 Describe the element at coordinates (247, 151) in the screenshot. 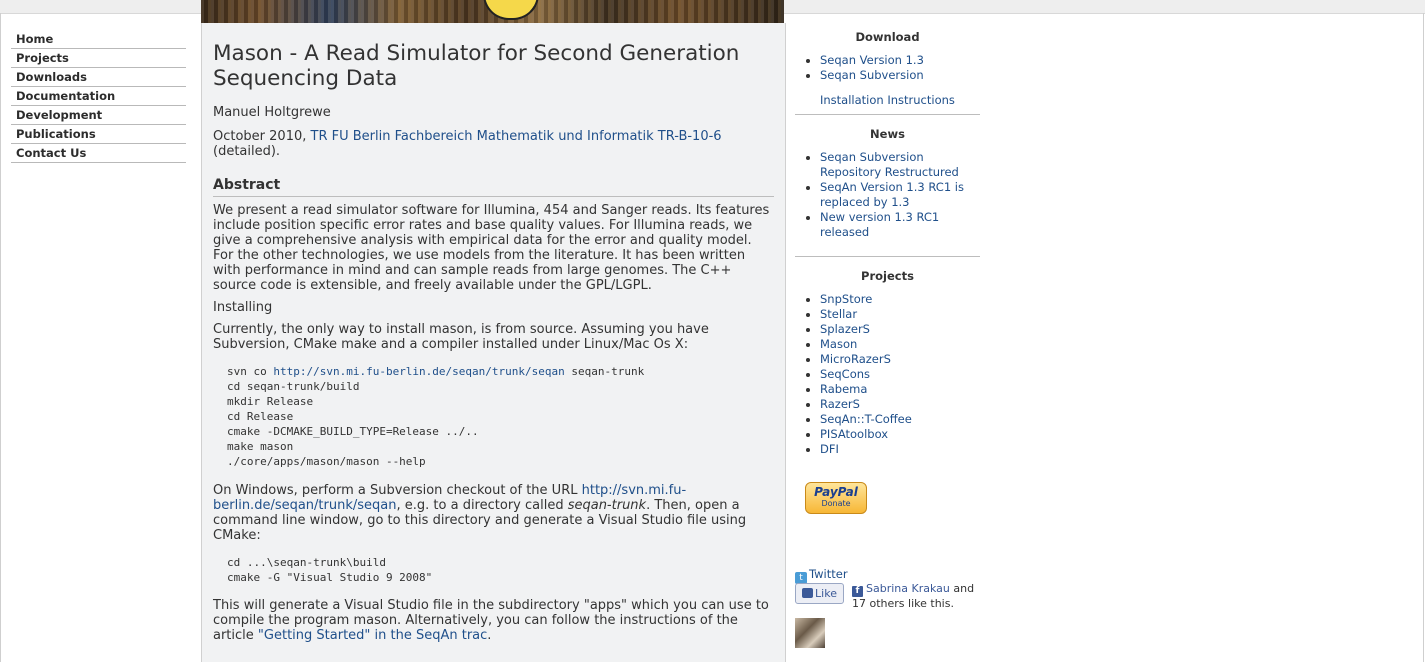

I see `publication-detail: (detailed).` at that location.